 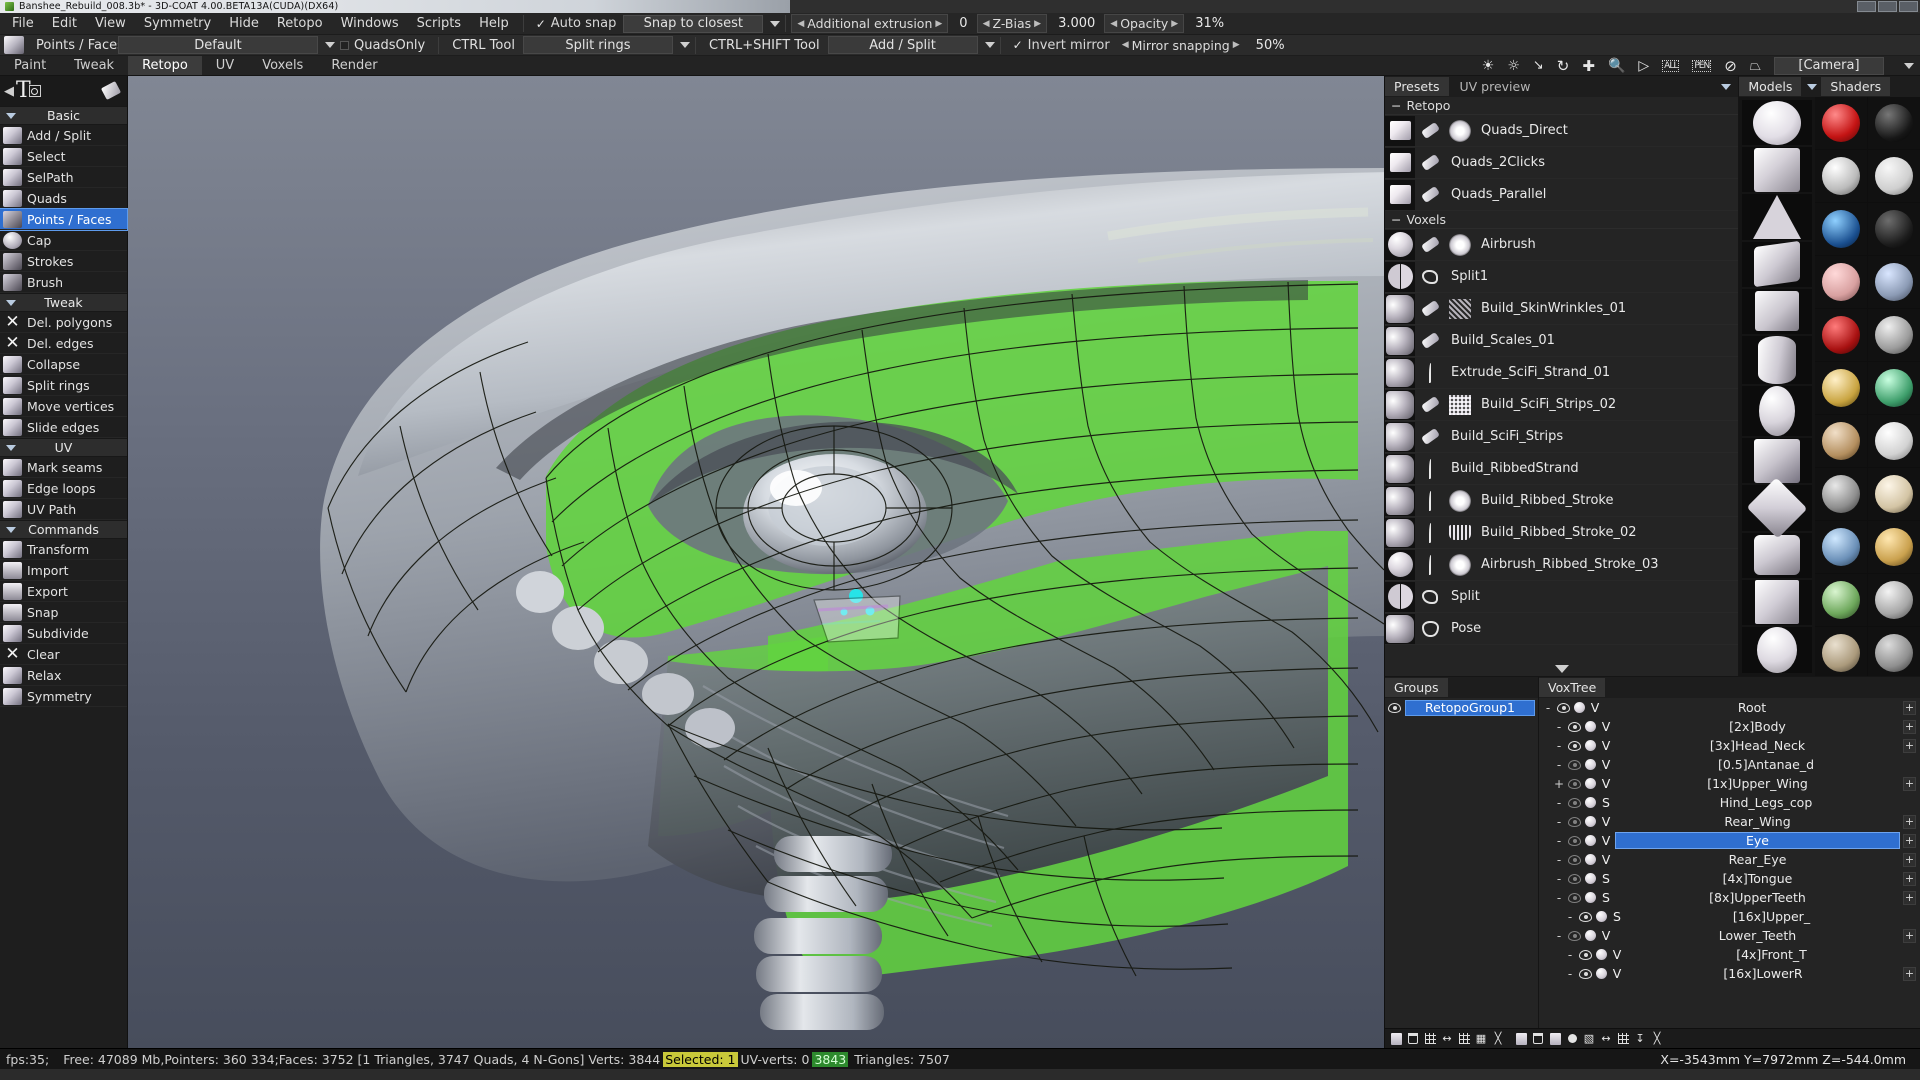 I want to click on collapse-icon: −, so click(x=1396, y=219).